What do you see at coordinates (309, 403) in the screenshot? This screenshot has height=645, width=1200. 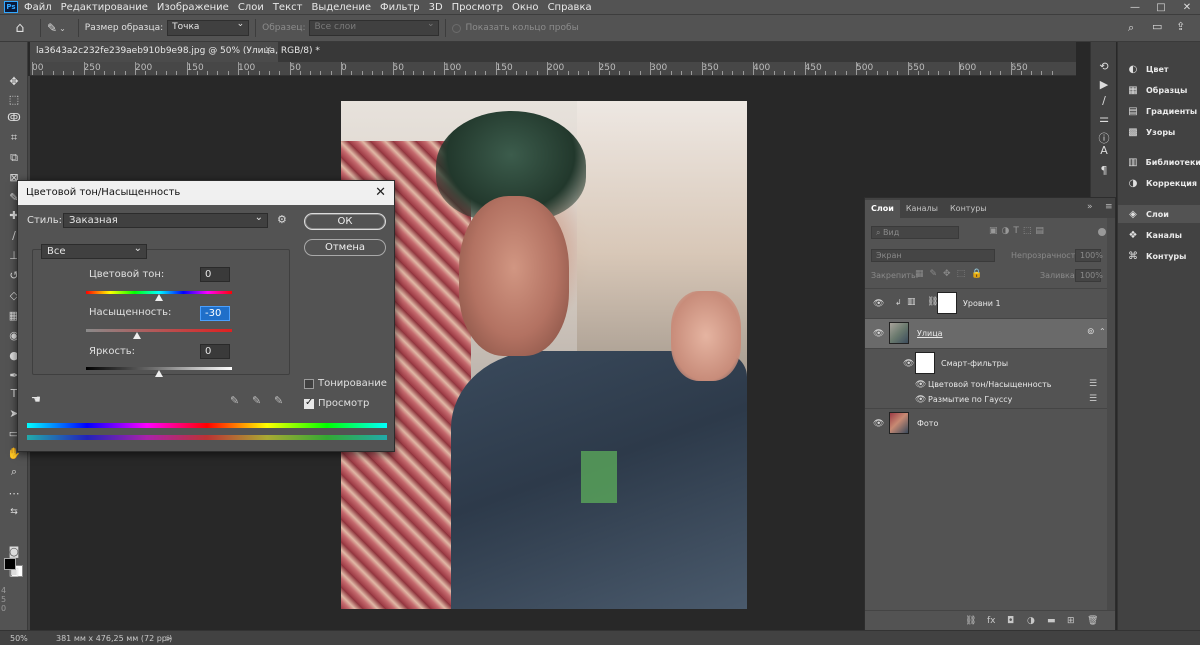 I see `preview-checkbox` at bounding box center [309, 403].